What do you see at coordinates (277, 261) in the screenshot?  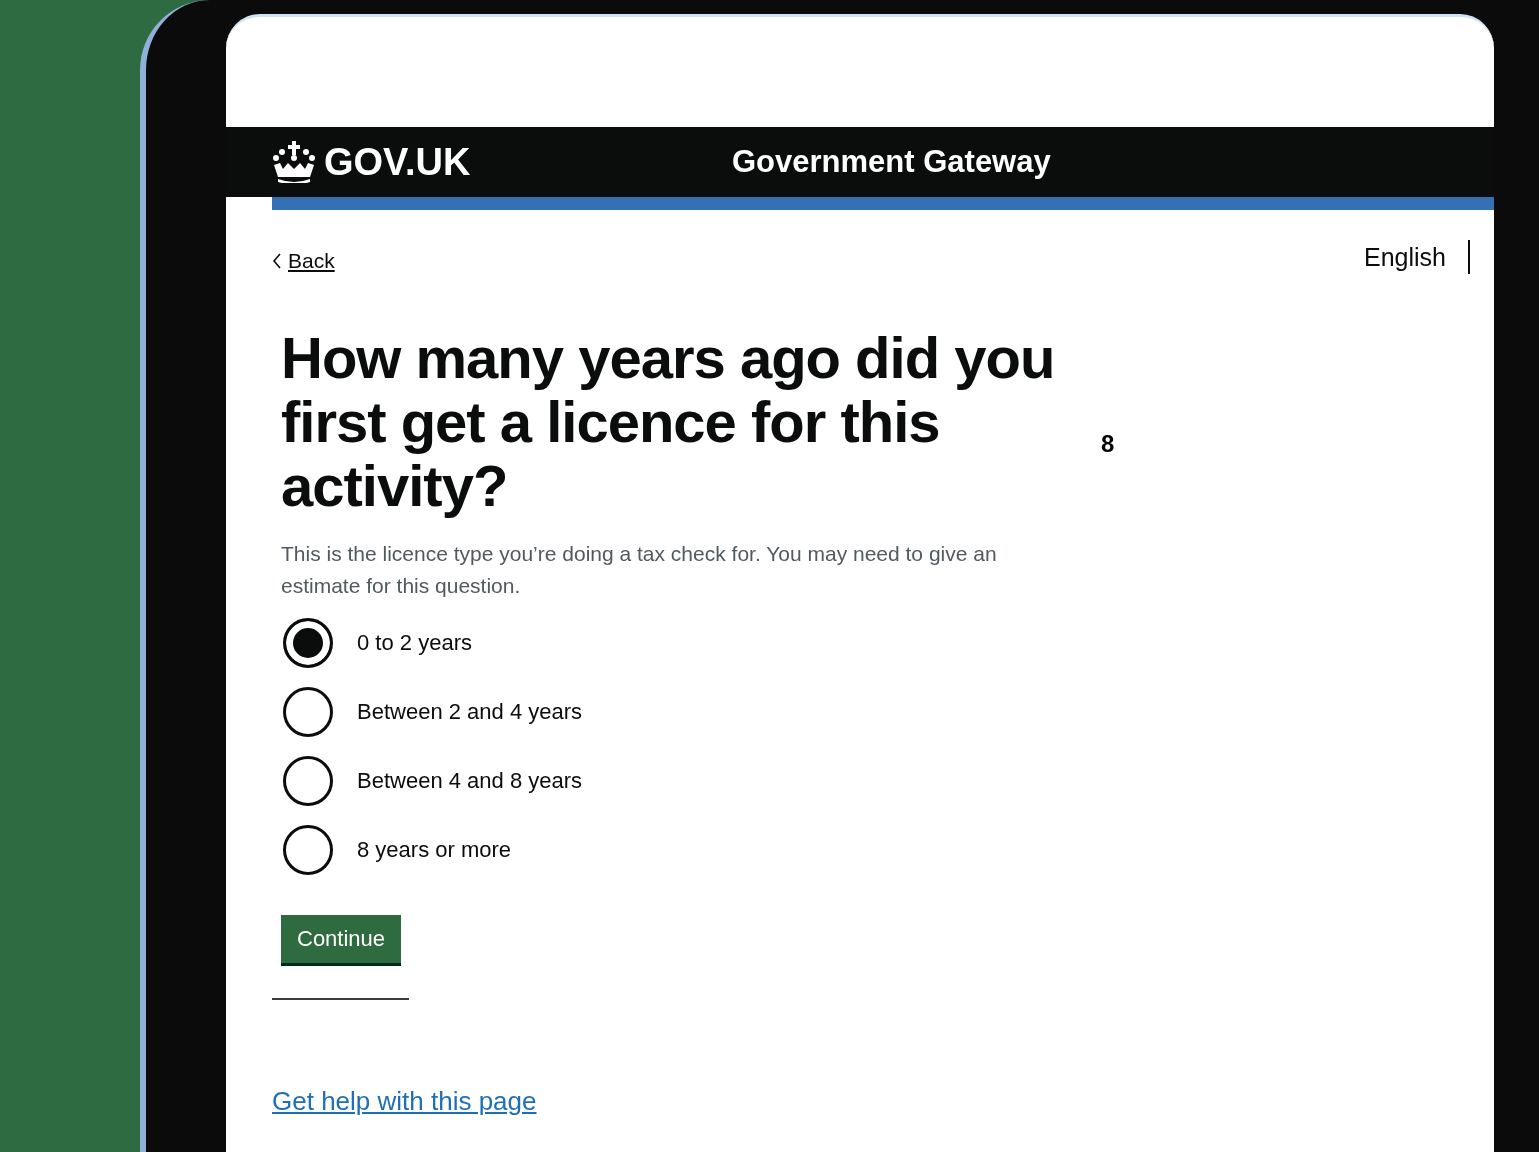 I see `chevron-icon` at bounding box center [277, 261].